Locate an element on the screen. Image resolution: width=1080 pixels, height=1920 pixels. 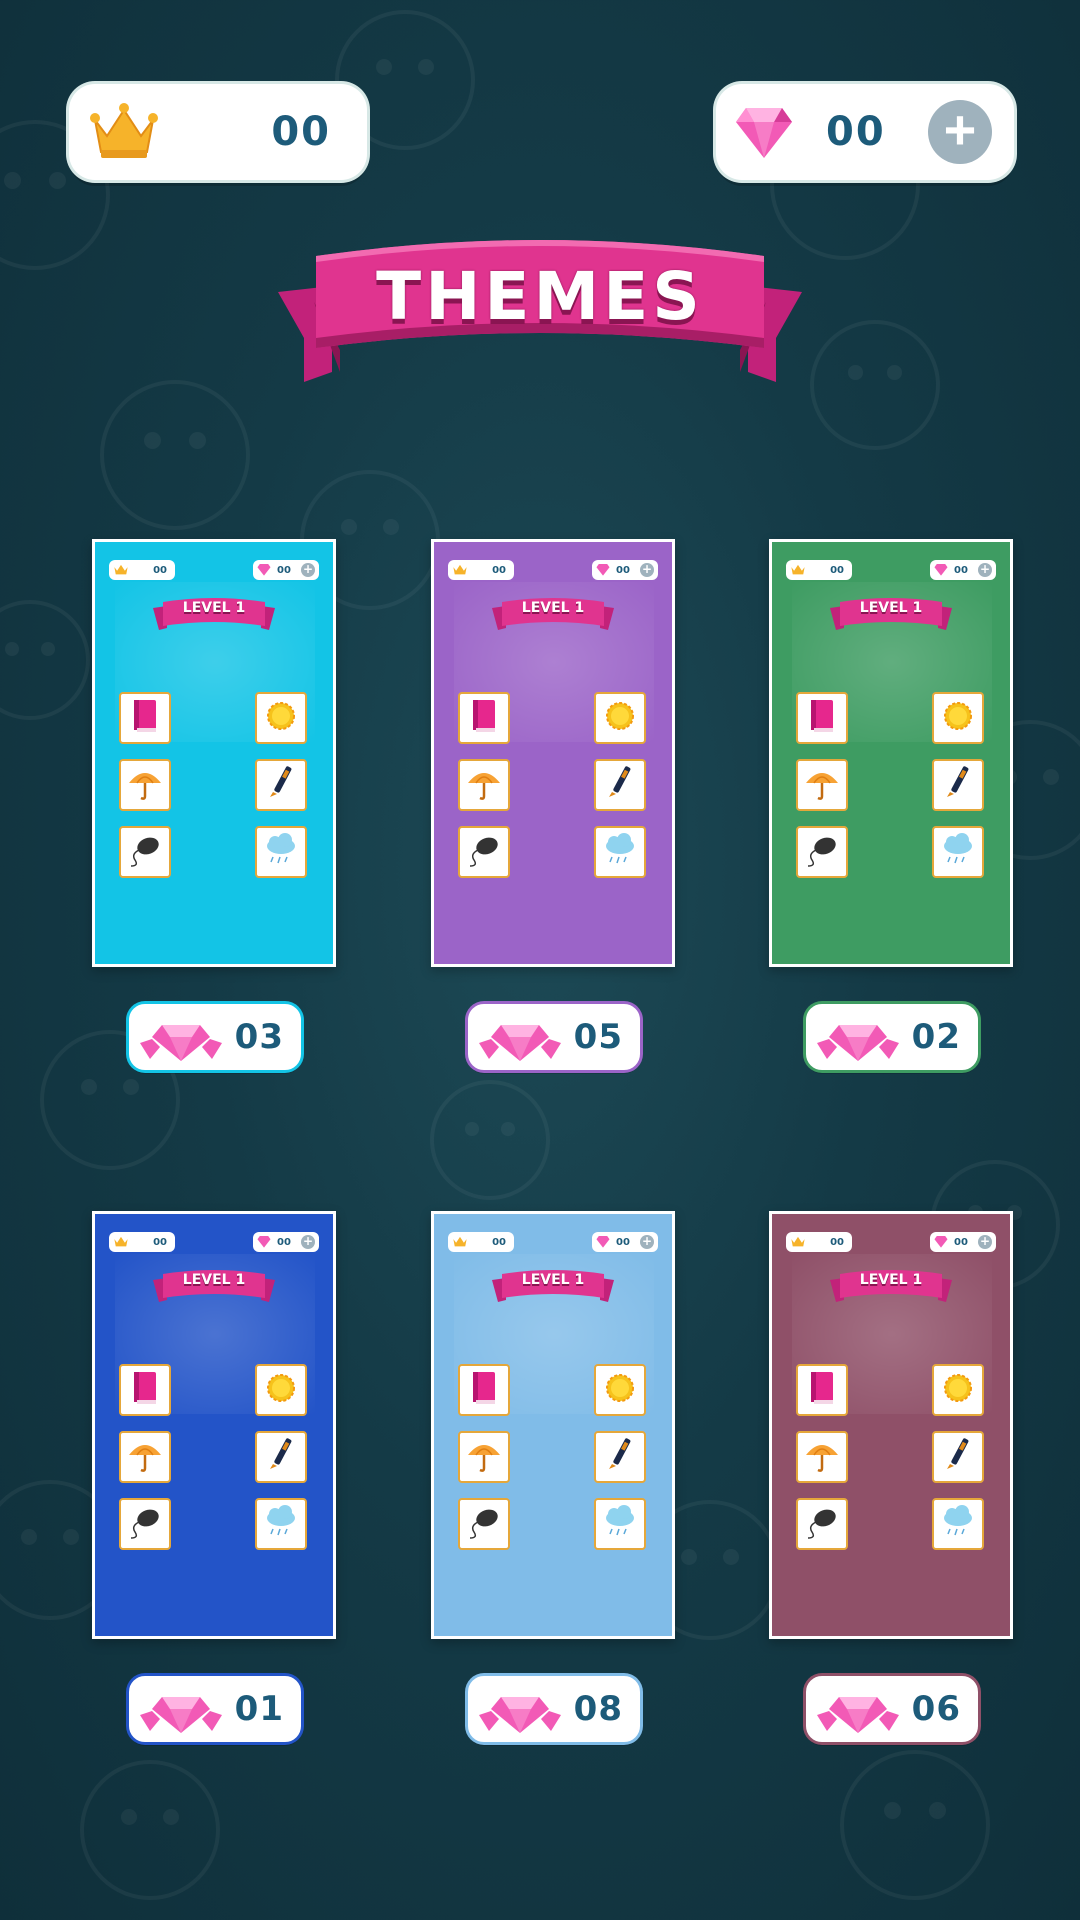
crown-counter: 00 is located at coordinates (218, 132).